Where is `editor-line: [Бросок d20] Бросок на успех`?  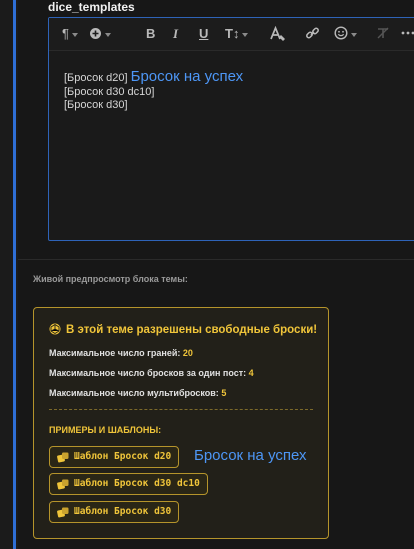 editor-line: [Бросок d20] Бросок на успех is located at coordinates (154, 77).